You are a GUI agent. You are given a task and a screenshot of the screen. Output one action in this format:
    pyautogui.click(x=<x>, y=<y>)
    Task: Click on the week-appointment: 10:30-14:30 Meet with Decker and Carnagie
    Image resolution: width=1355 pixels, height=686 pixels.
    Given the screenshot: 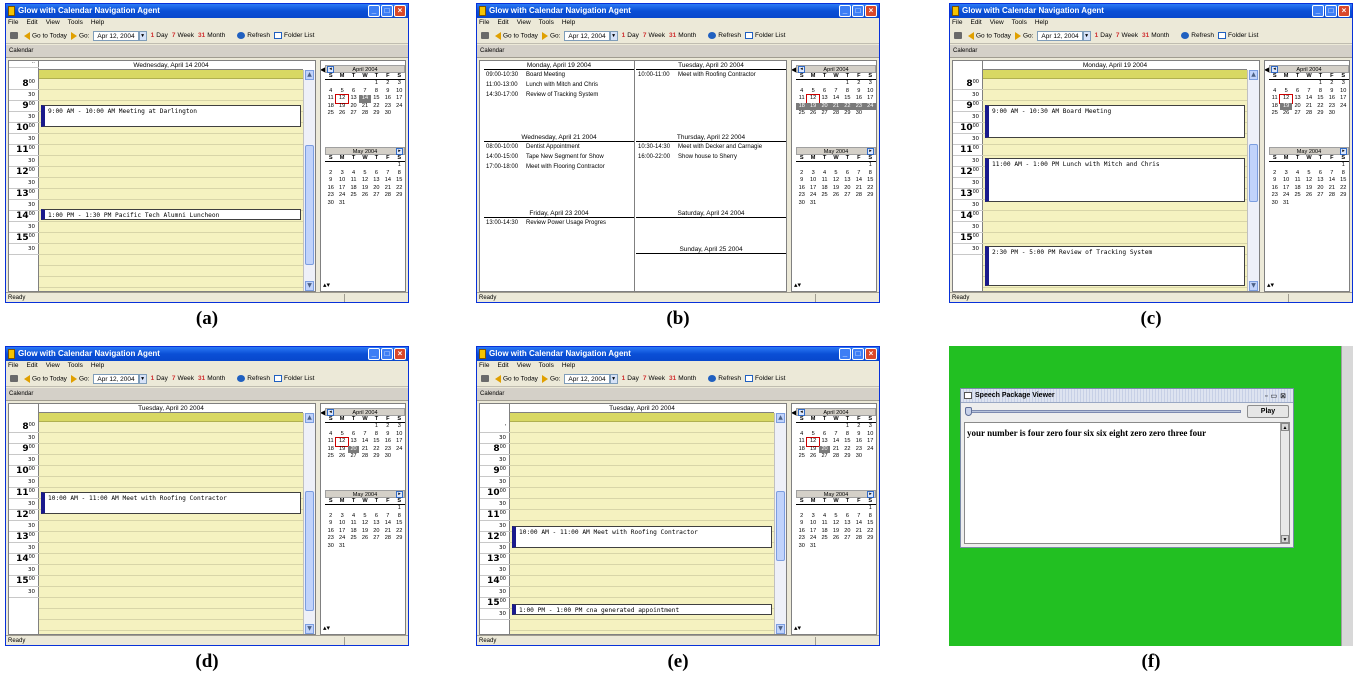 What is the action you would take?
    pyautogui.click(x=711, y=147)
    